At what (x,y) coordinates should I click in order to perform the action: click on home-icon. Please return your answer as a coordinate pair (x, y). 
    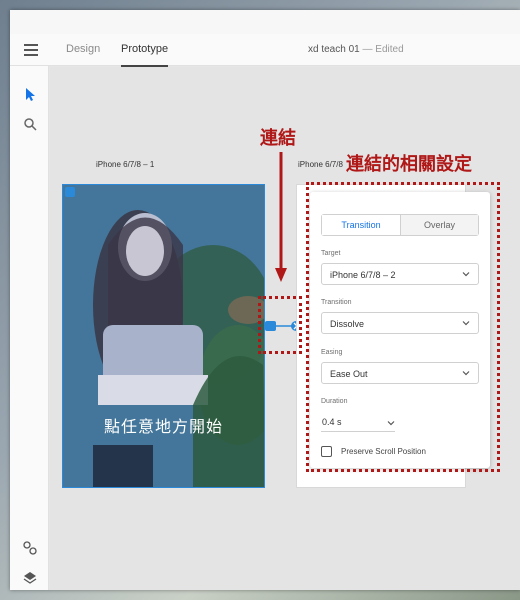
    Looking at the image, I should click on (70, 192).